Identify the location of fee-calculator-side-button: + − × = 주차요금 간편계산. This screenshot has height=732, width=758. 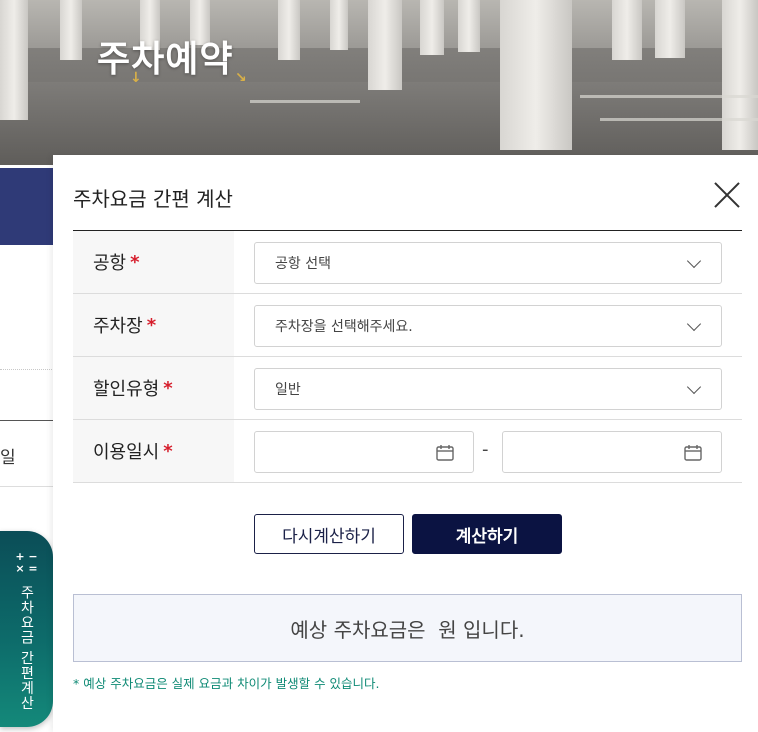
(26, 629).